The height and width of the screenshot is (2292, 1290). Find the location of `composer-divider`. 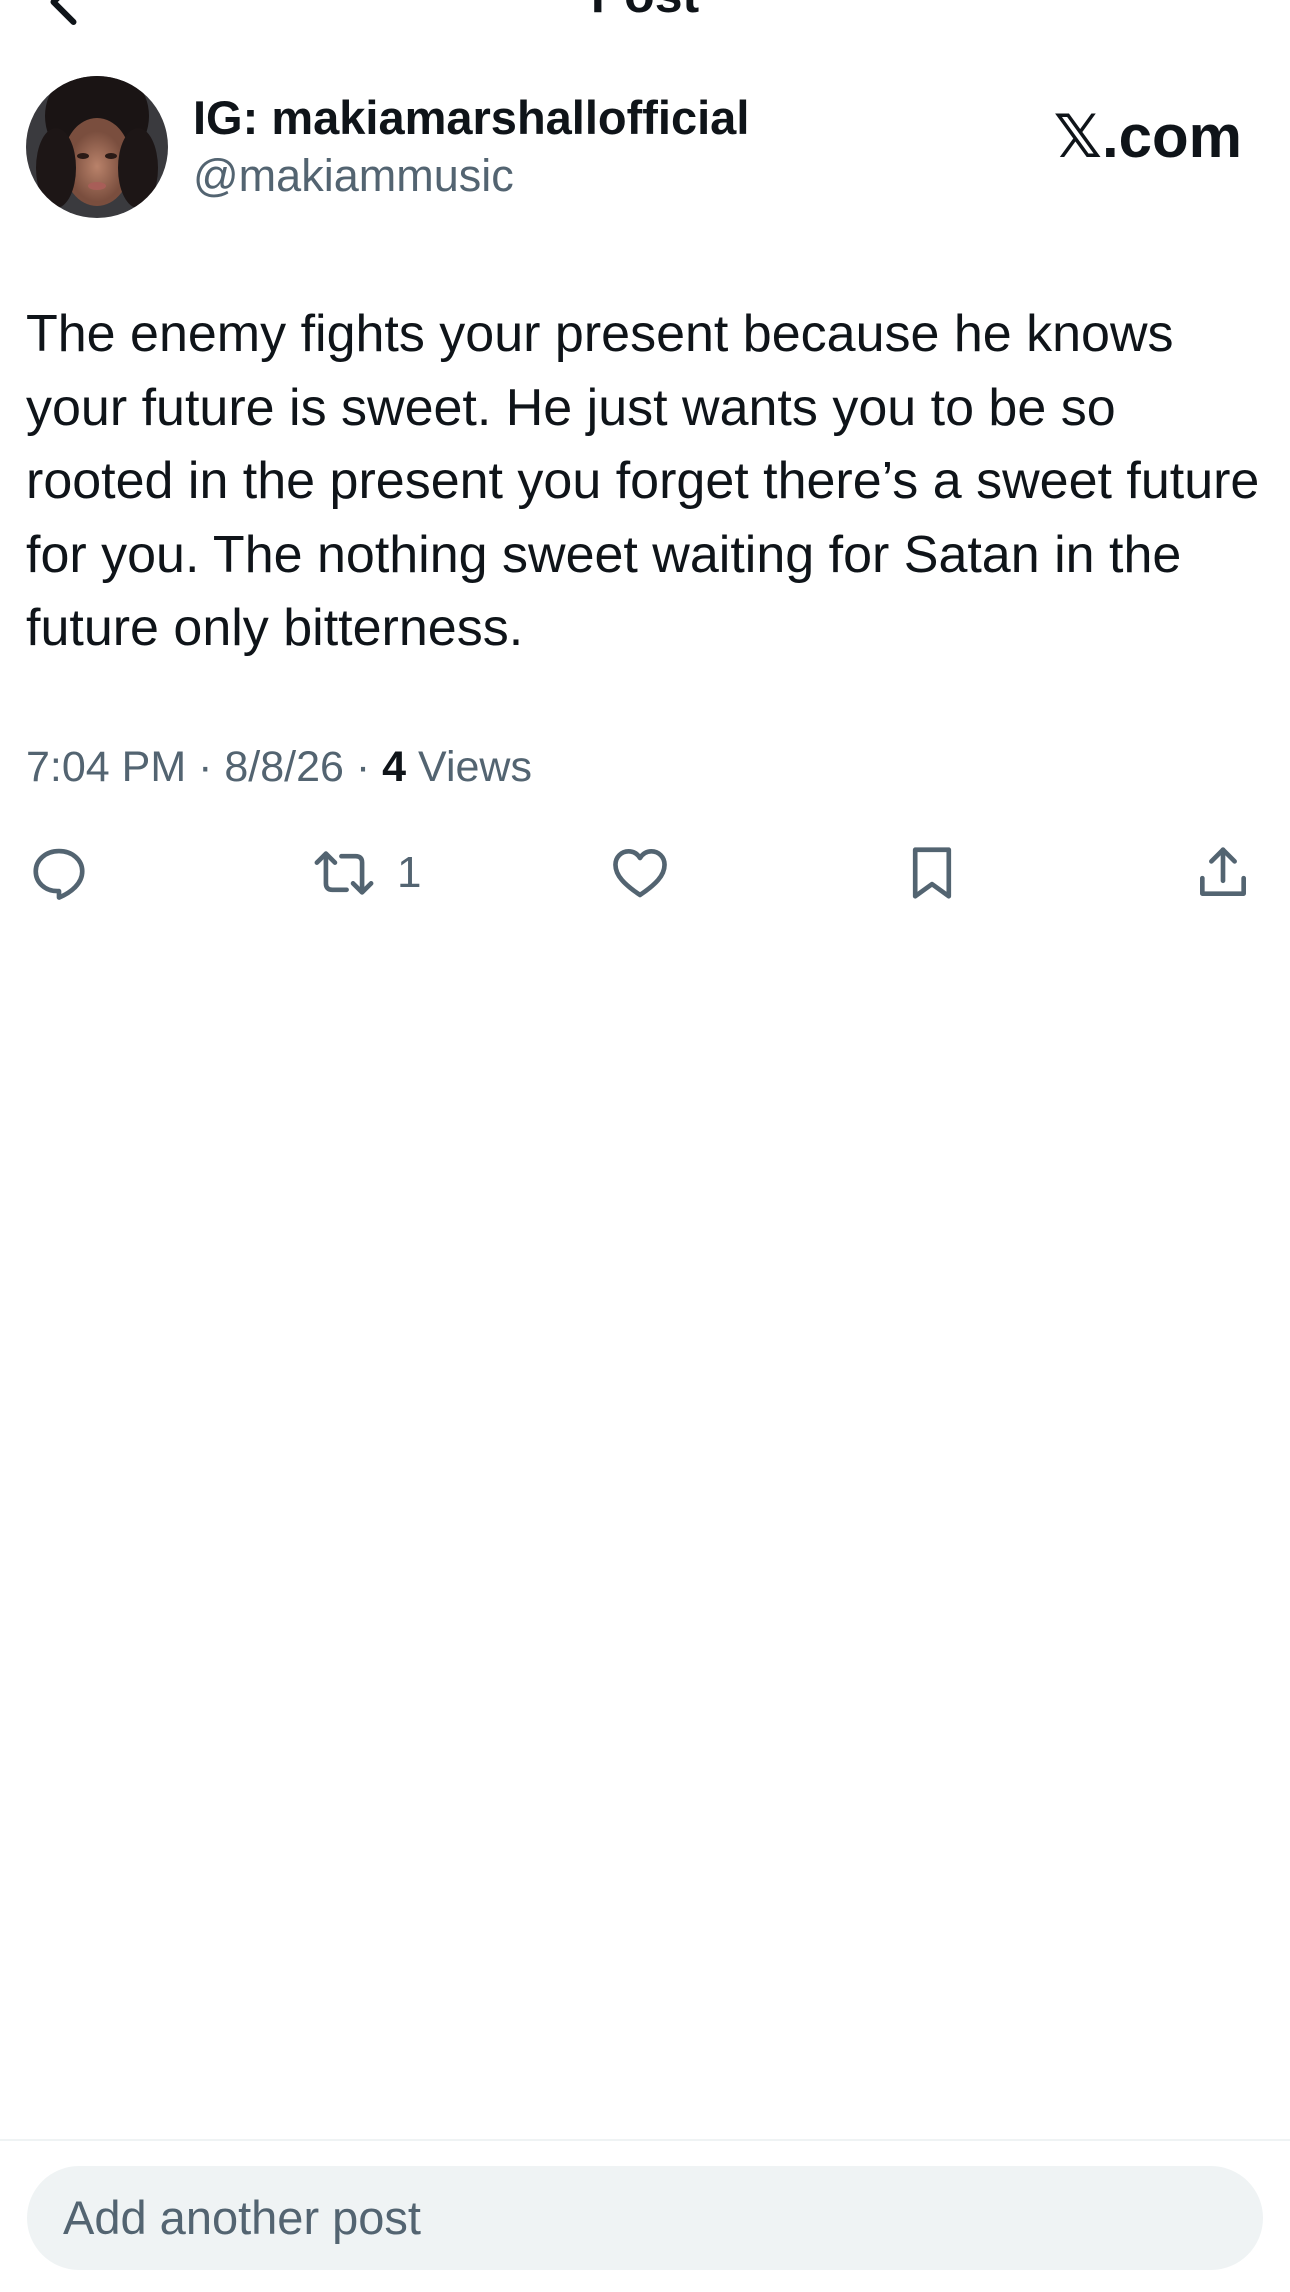

composer-divider is located at coordinates (645, 2140).